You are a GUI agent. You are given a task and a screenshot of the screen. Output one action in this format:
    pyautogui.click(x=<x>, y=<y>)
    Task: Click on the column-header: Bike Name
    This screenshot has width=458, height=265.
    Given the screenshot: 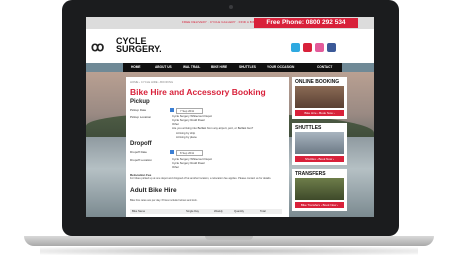 What is the action you would take?
    pyautogui.click(x=139, y=211)
    